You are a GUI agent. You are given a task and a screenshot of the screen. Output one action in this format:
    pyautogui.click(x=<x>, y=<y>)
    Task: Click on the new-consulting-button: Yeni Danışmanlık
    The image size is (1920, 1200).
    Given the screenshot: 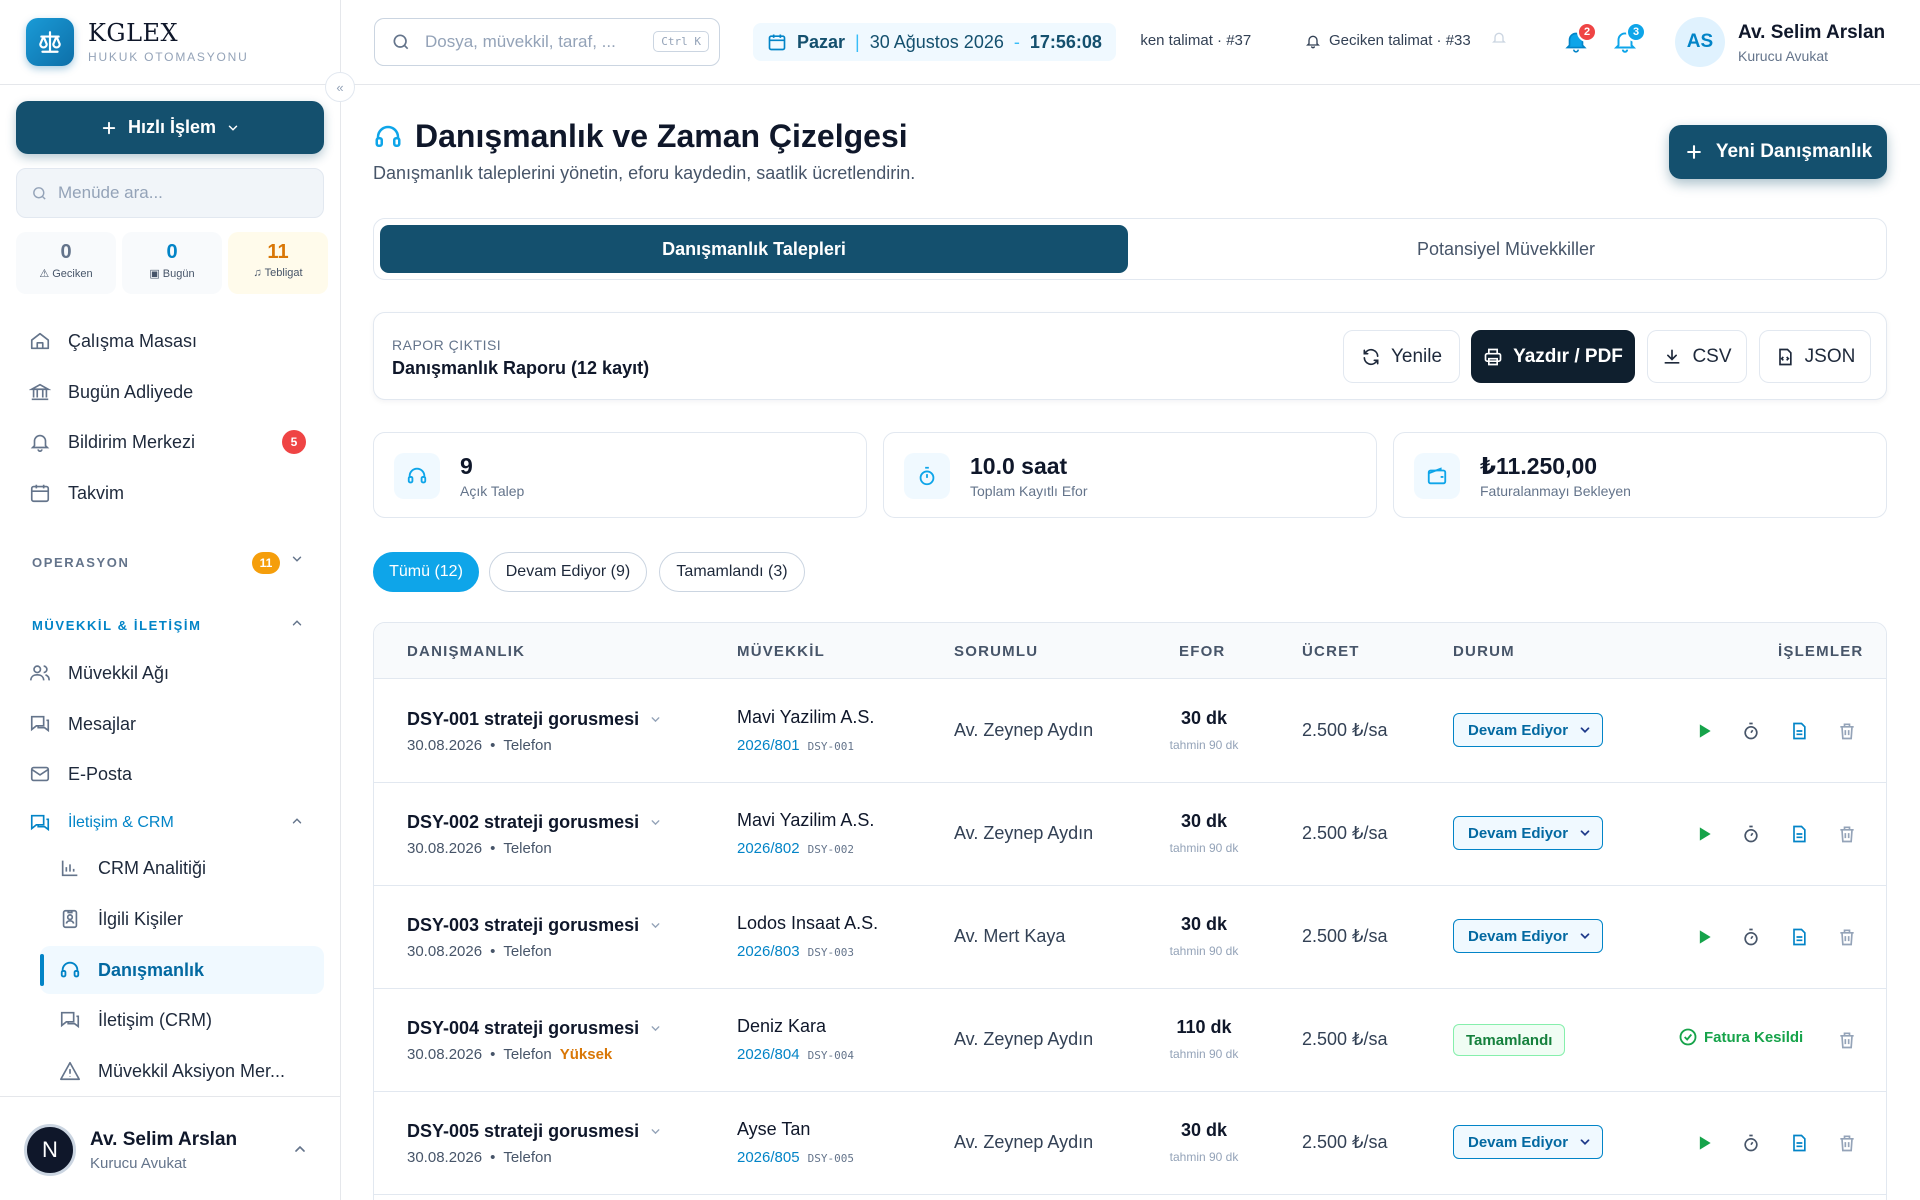 What is the action you would take?
    pyautogui.click(x=1778, y=152)
    